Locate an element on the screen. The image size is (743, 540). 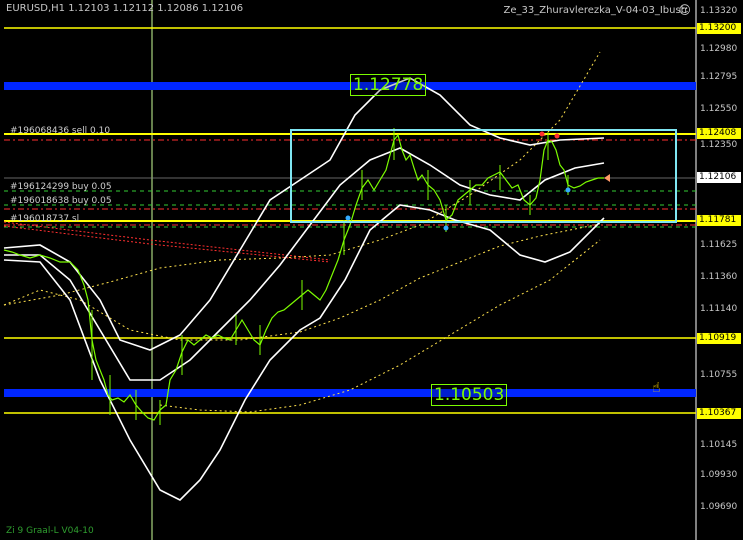
price-tick: 1.12795 is located at coordinates (719, 77).